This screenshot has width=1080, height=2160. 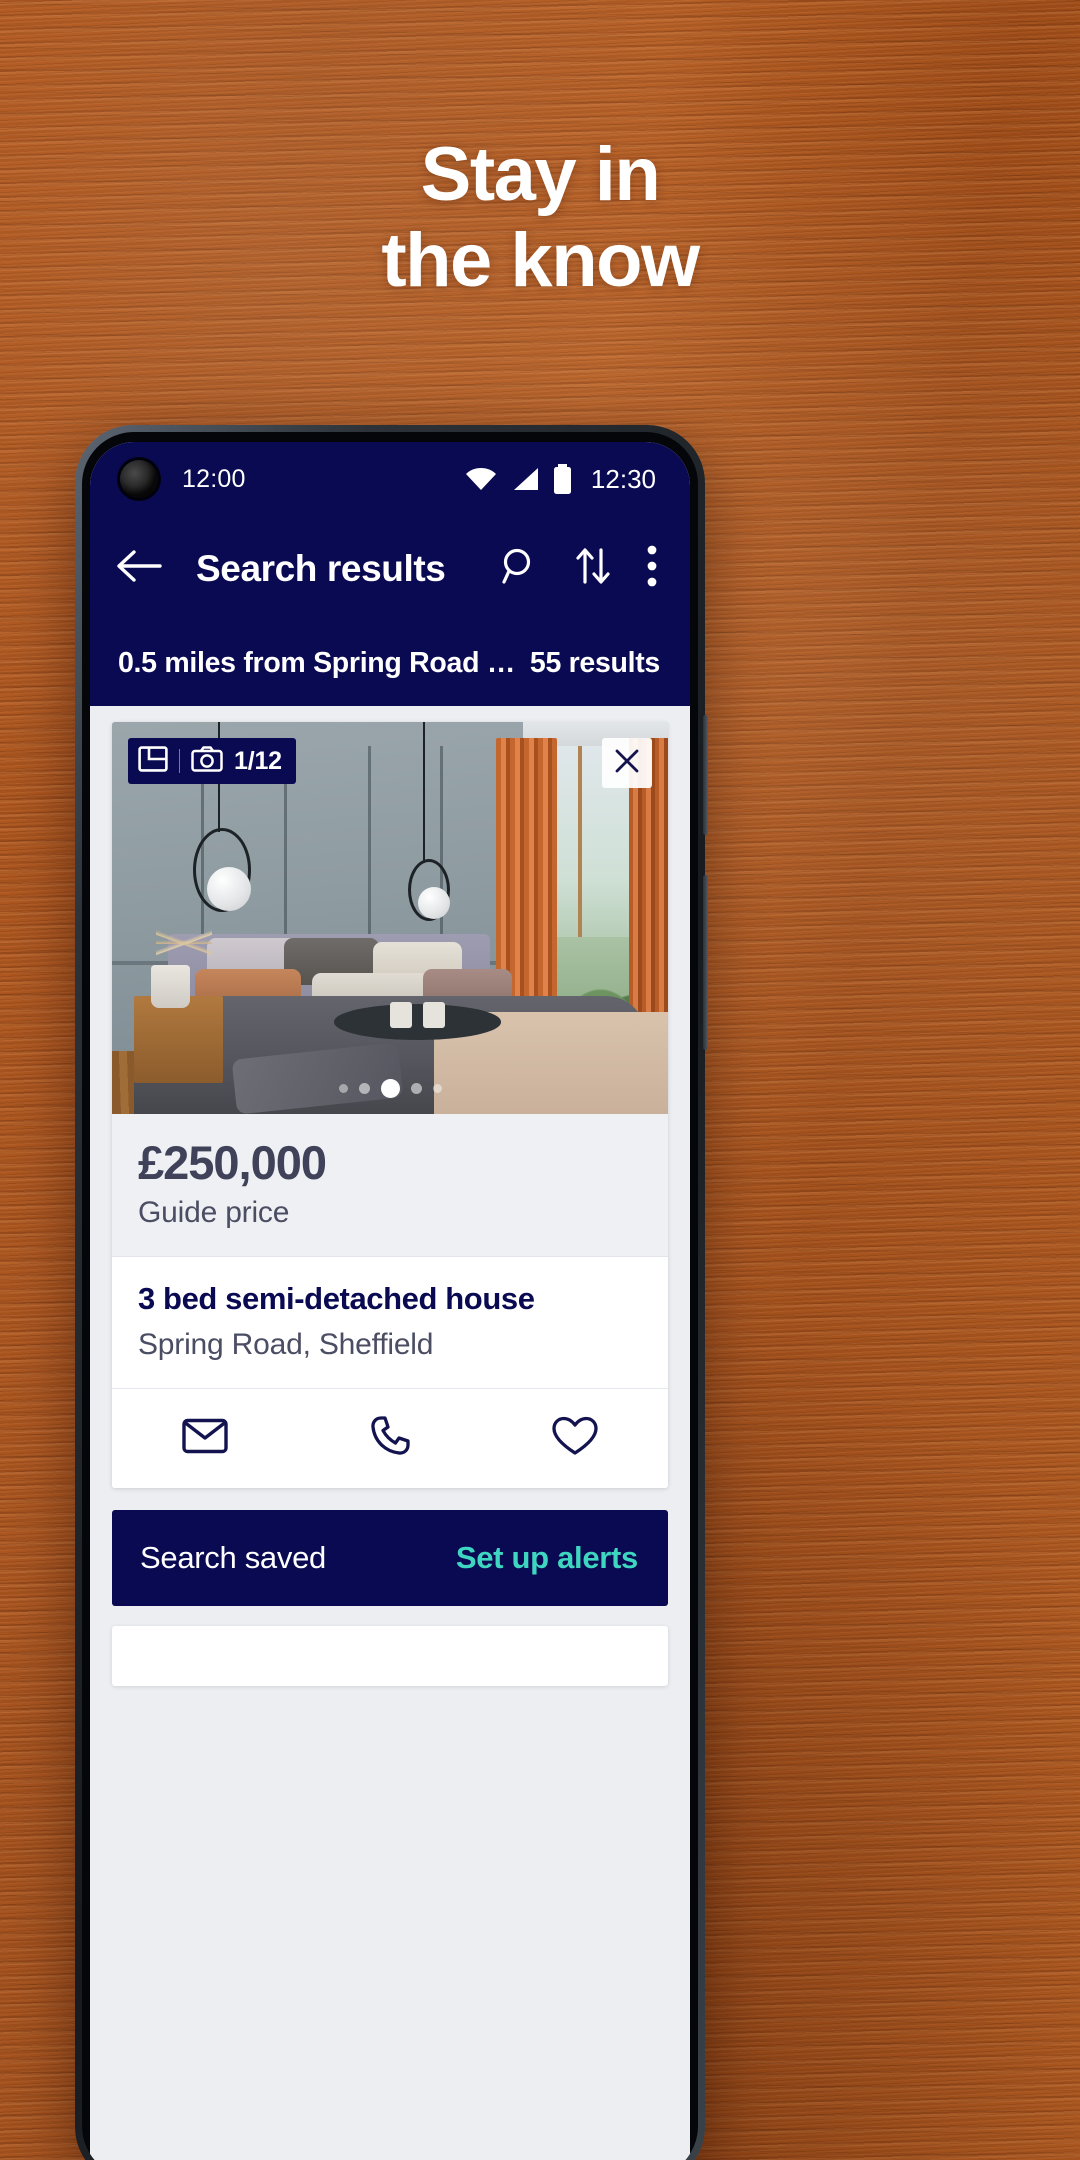 I want to click on carousel-dots, so click(x=390, y=1088).